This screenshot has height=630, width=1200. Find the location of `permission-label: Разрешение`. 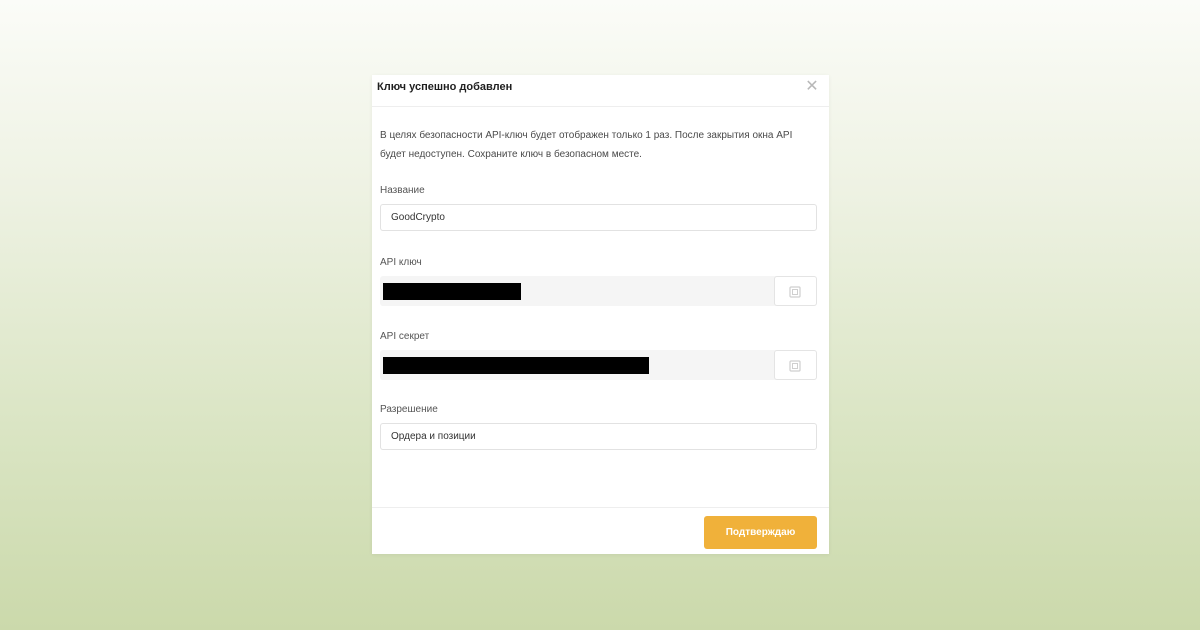

permission-label: Разрешение is located at coordinates (409, 409).